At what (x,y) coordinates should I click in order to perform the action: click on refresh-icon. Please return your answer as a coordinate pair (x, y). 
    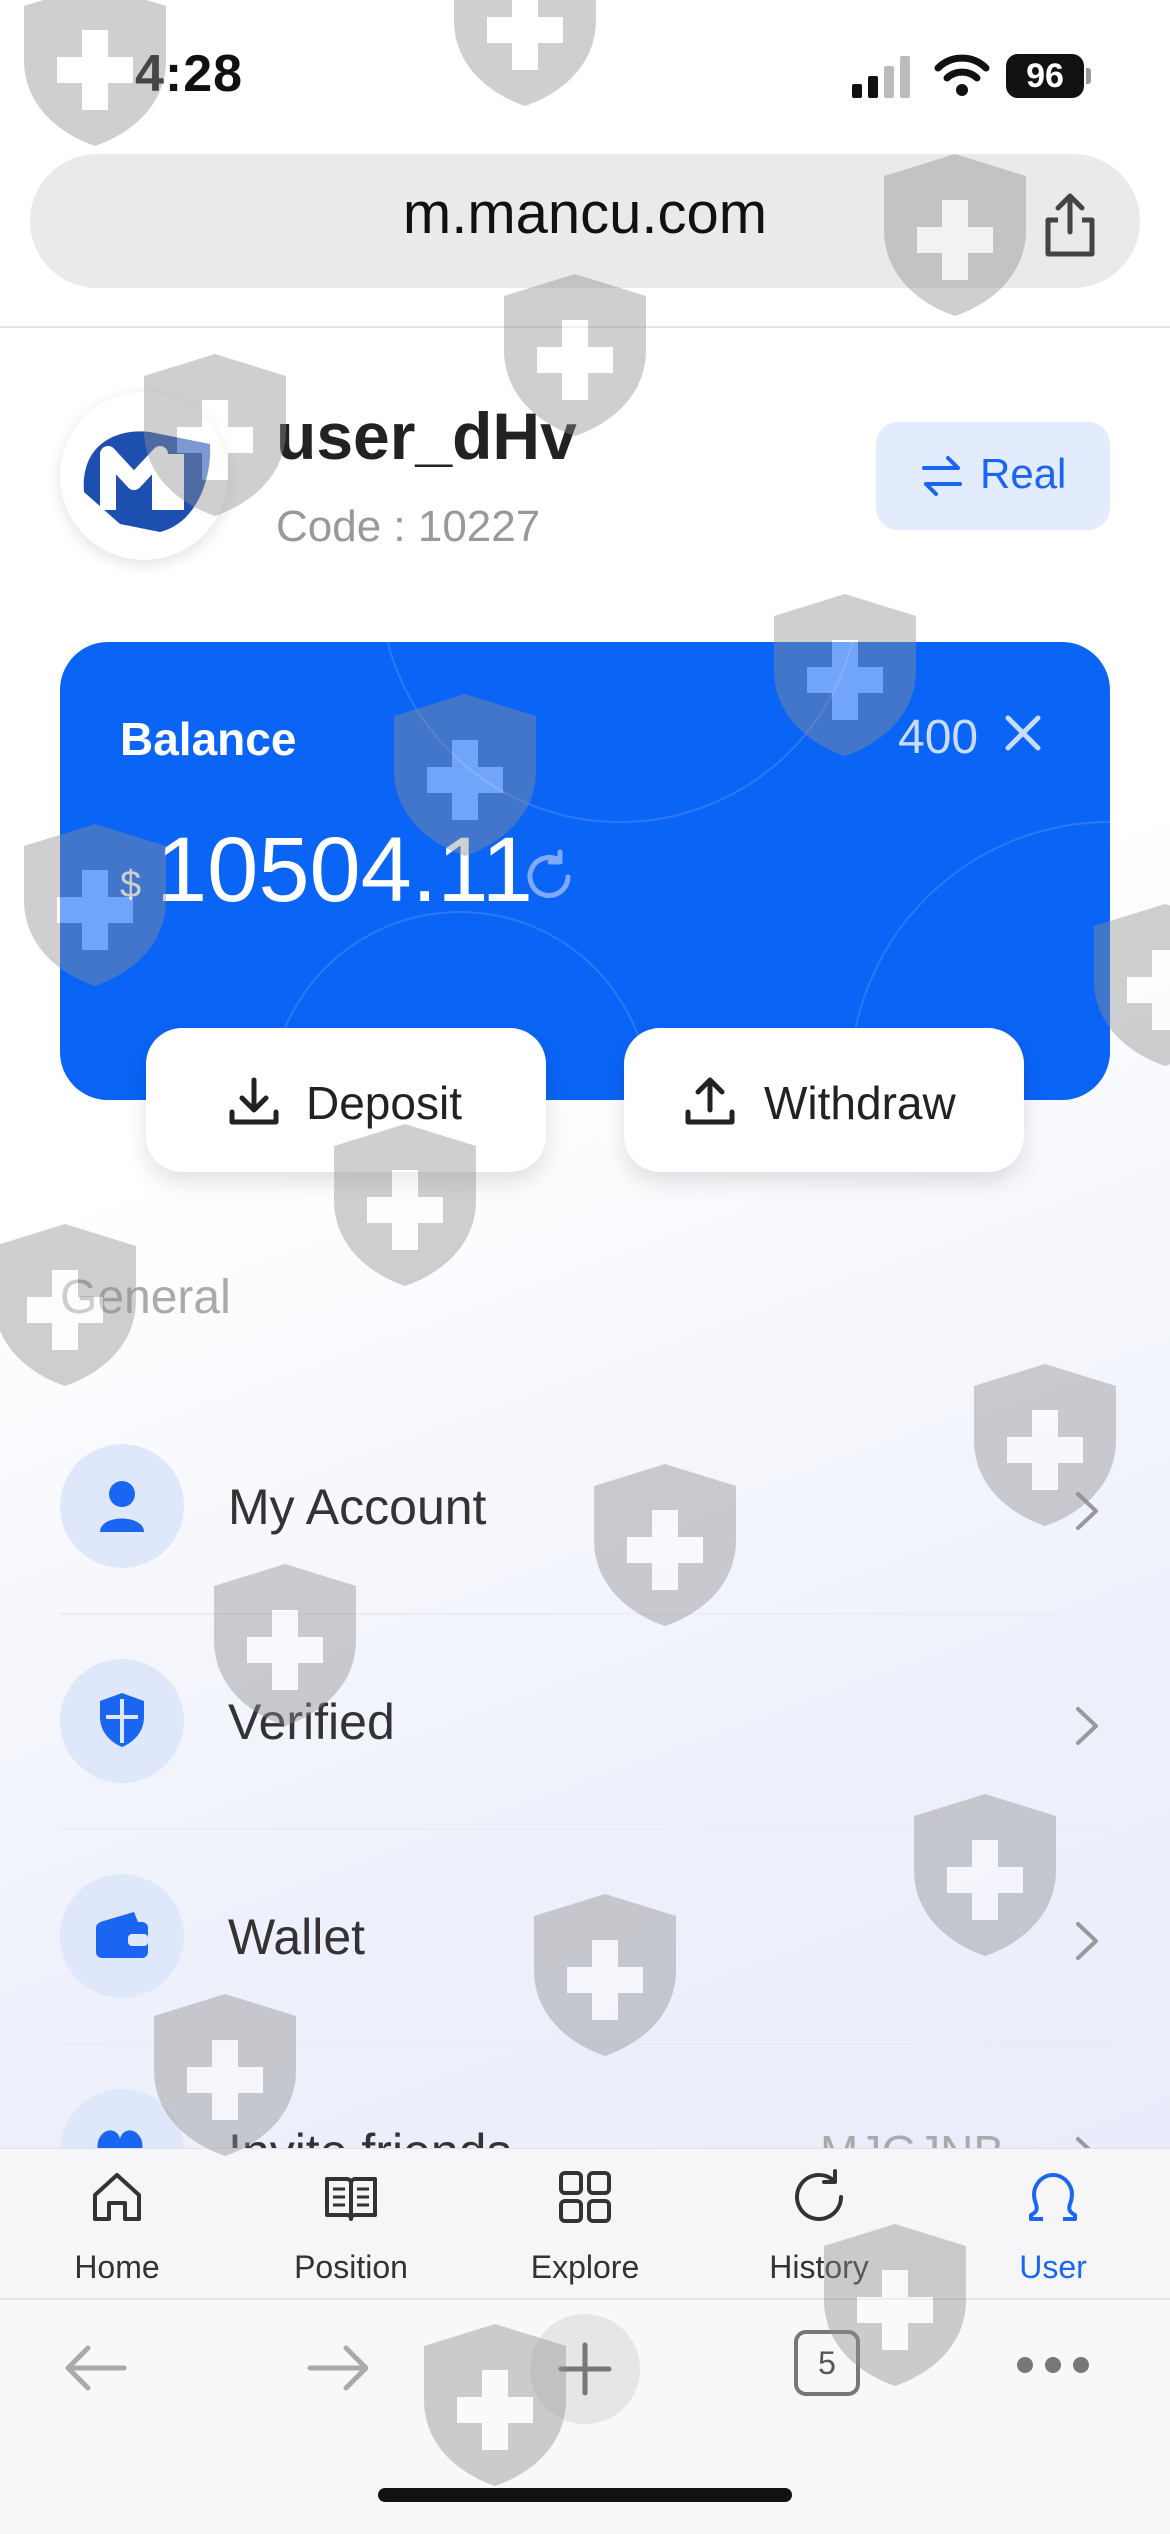
    Looking at the image, I should click on (819, 2195).